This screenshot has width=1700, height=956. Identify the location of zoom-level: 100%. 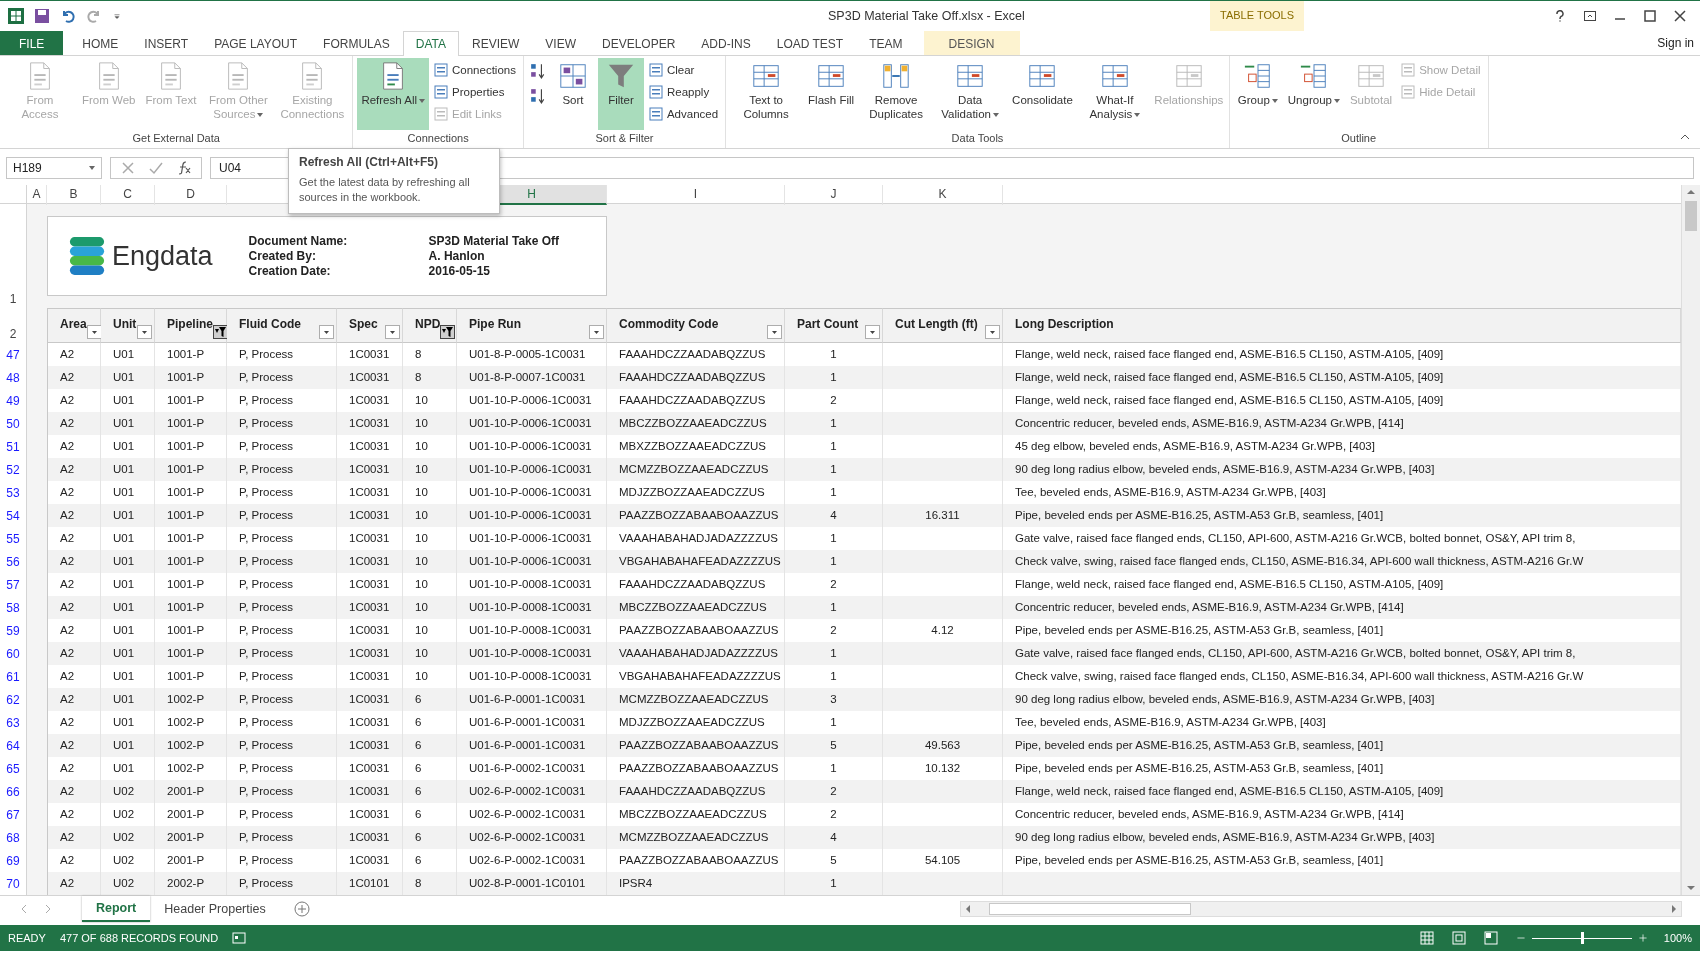
(1677, 938).